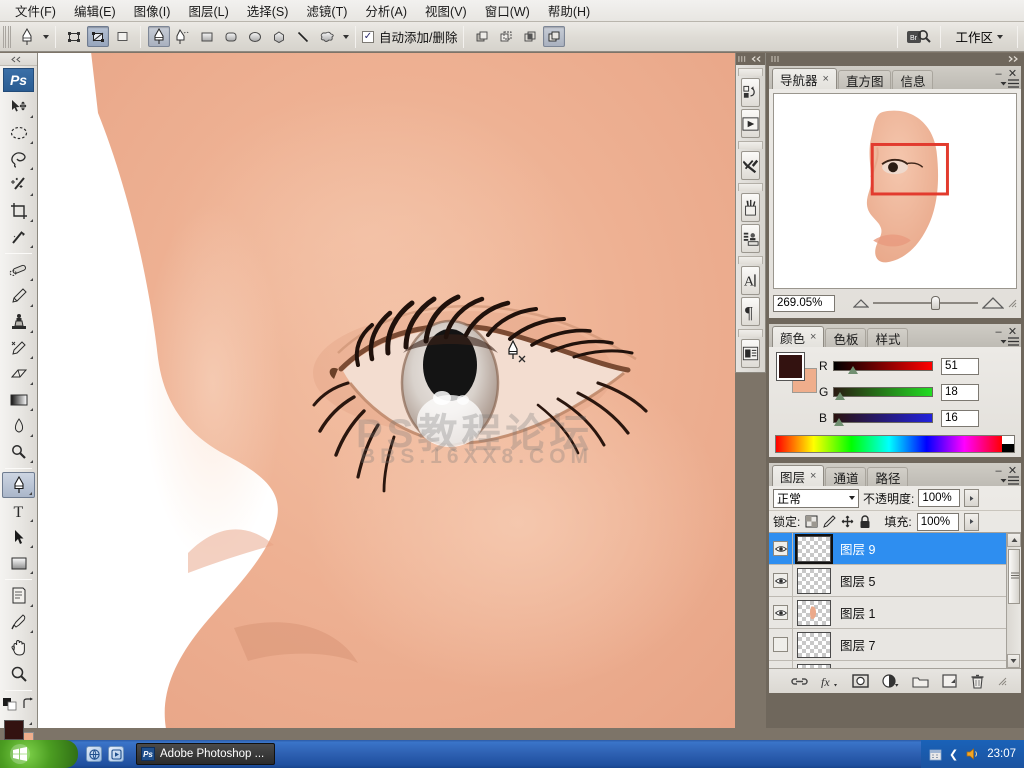  What do you see at coordinates (18, 400) in the screenshot?
I see `gradient-tool` at bounding box center [18, 400].